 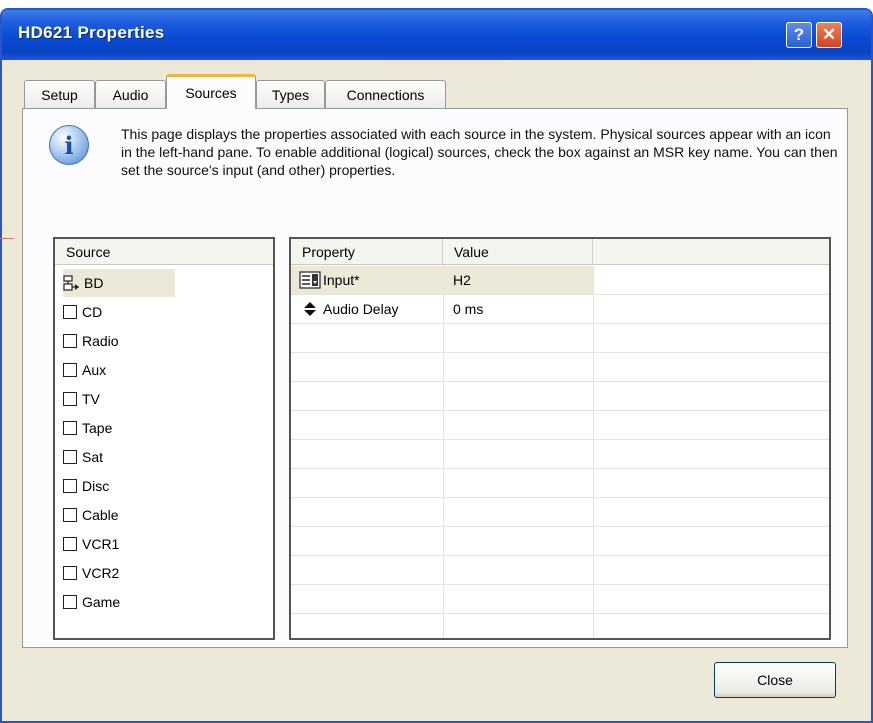 What do you see at coordinates (59, 94) in the screenshot?
I see `tab-setup: Setup` at bounding box center [59, 94].